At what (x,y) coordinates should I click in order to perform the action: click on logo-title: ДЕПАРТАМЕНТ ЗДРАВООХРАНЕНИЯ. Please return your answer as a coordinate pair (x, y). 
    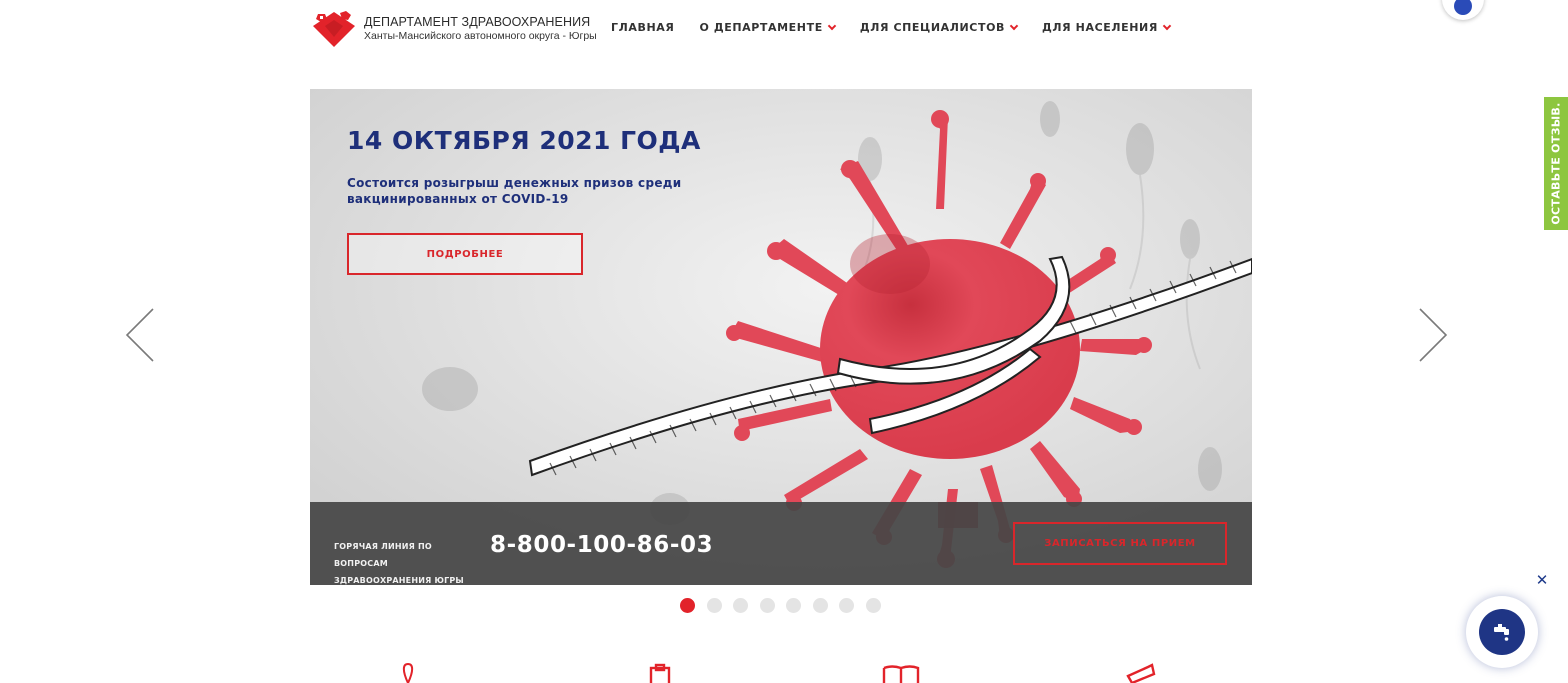
    Looking at the image, I should click on (477, 22).